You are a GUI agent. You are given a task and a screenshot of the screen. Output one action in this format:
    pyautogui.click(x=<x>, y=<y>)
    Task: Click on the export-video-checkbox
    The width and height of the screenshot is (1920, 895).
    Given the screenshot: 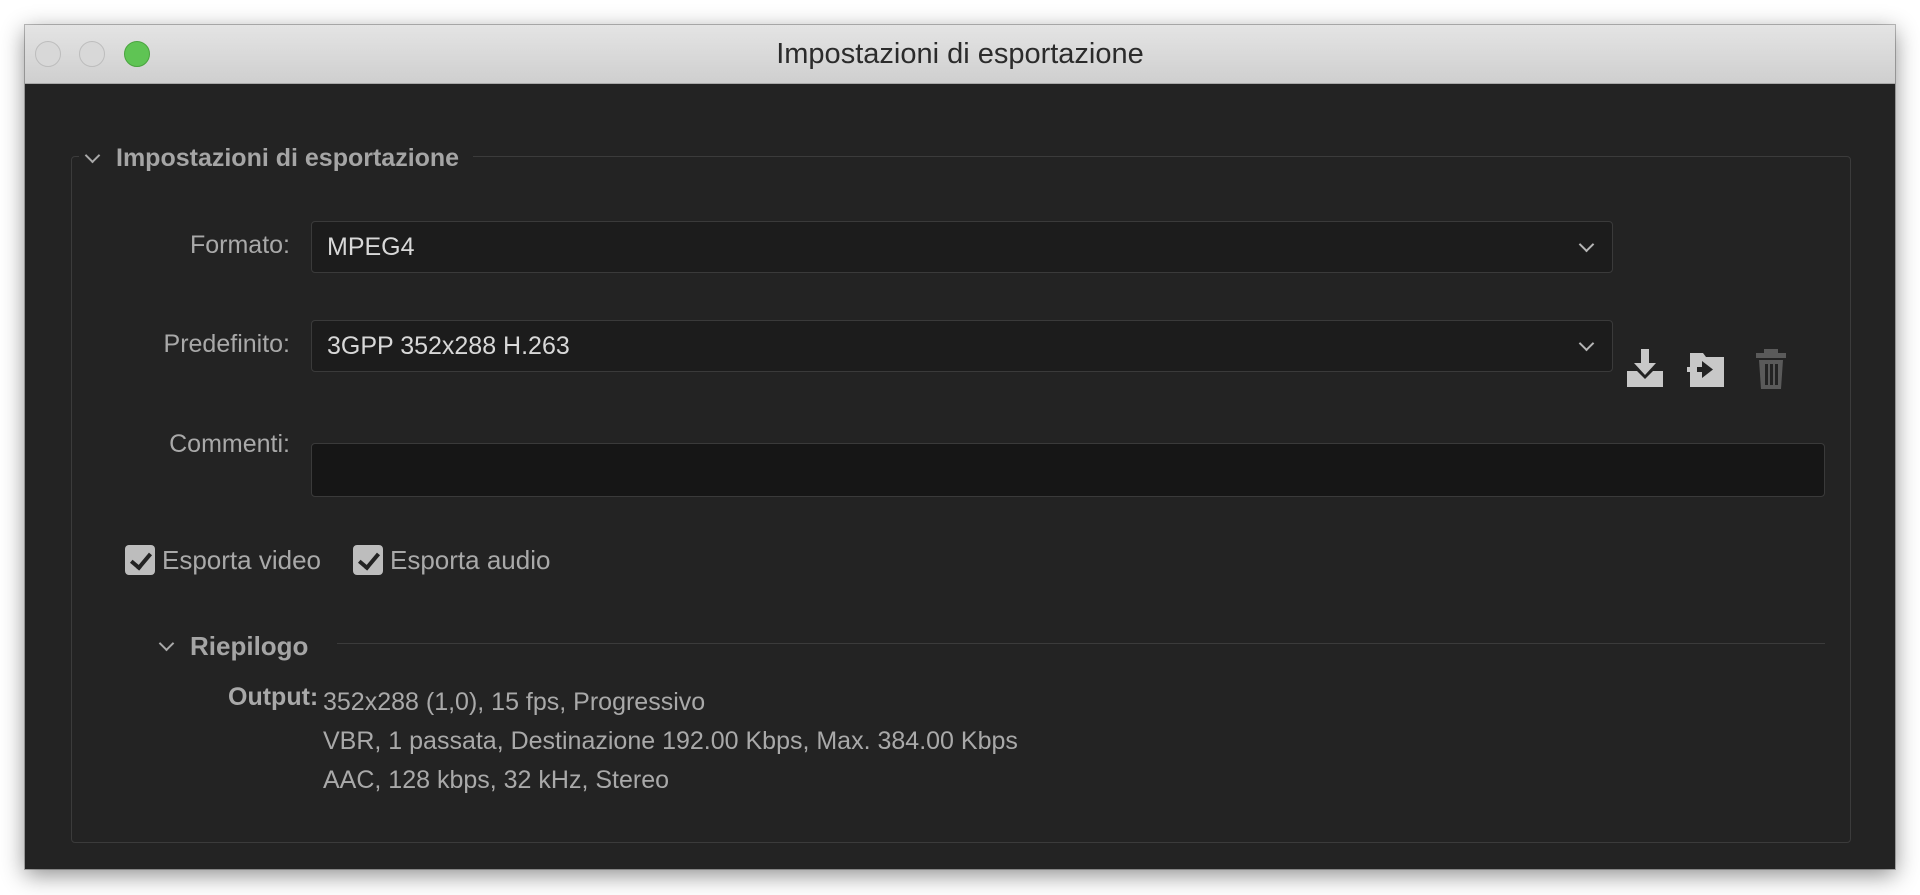 What is the action you would take?
    pyautogui.click(x=140, y=560)
    